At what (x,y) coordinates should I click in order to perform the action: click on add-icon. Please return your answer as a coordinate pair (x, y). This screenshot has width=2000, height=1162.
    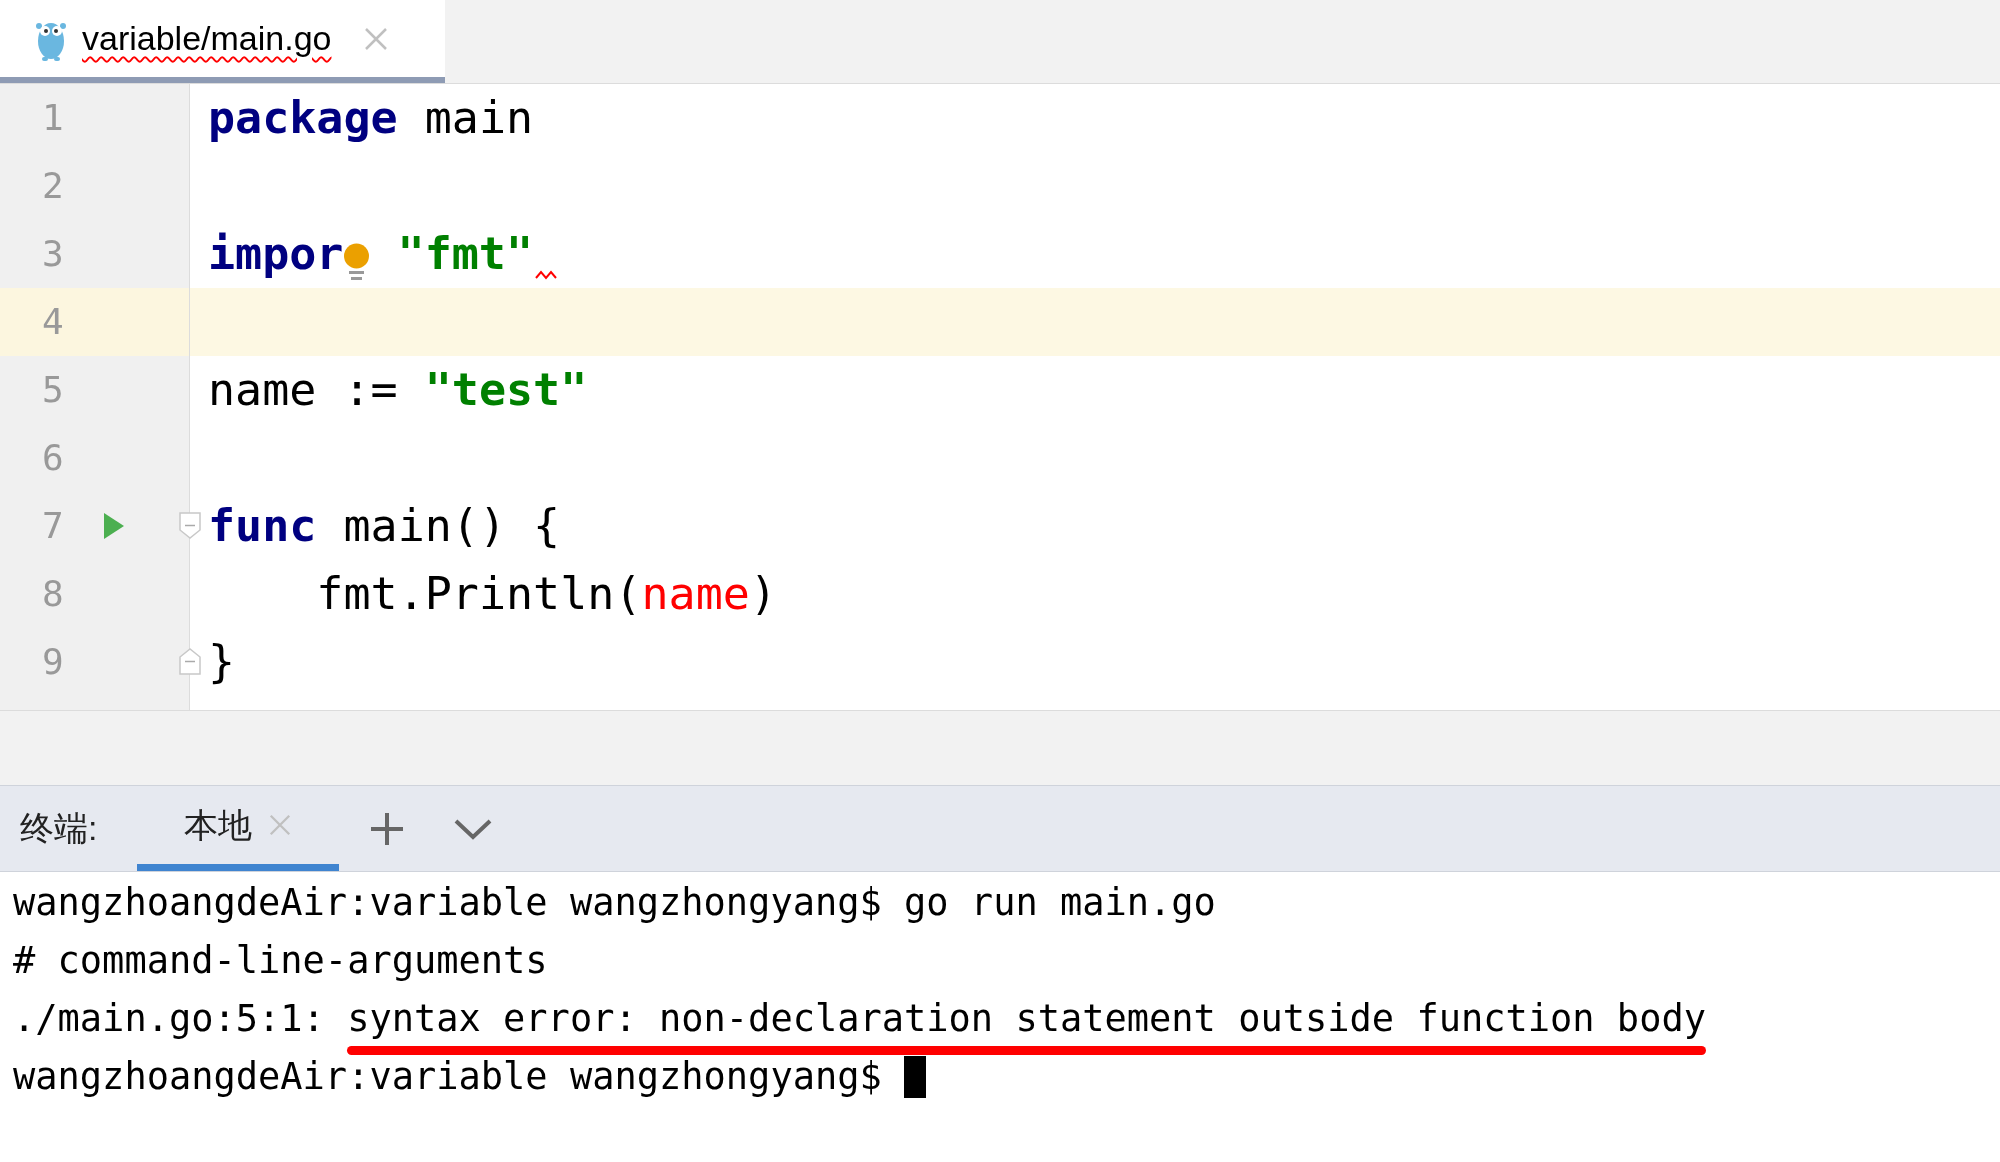
    Looking at the image, I should click on (387, 828).